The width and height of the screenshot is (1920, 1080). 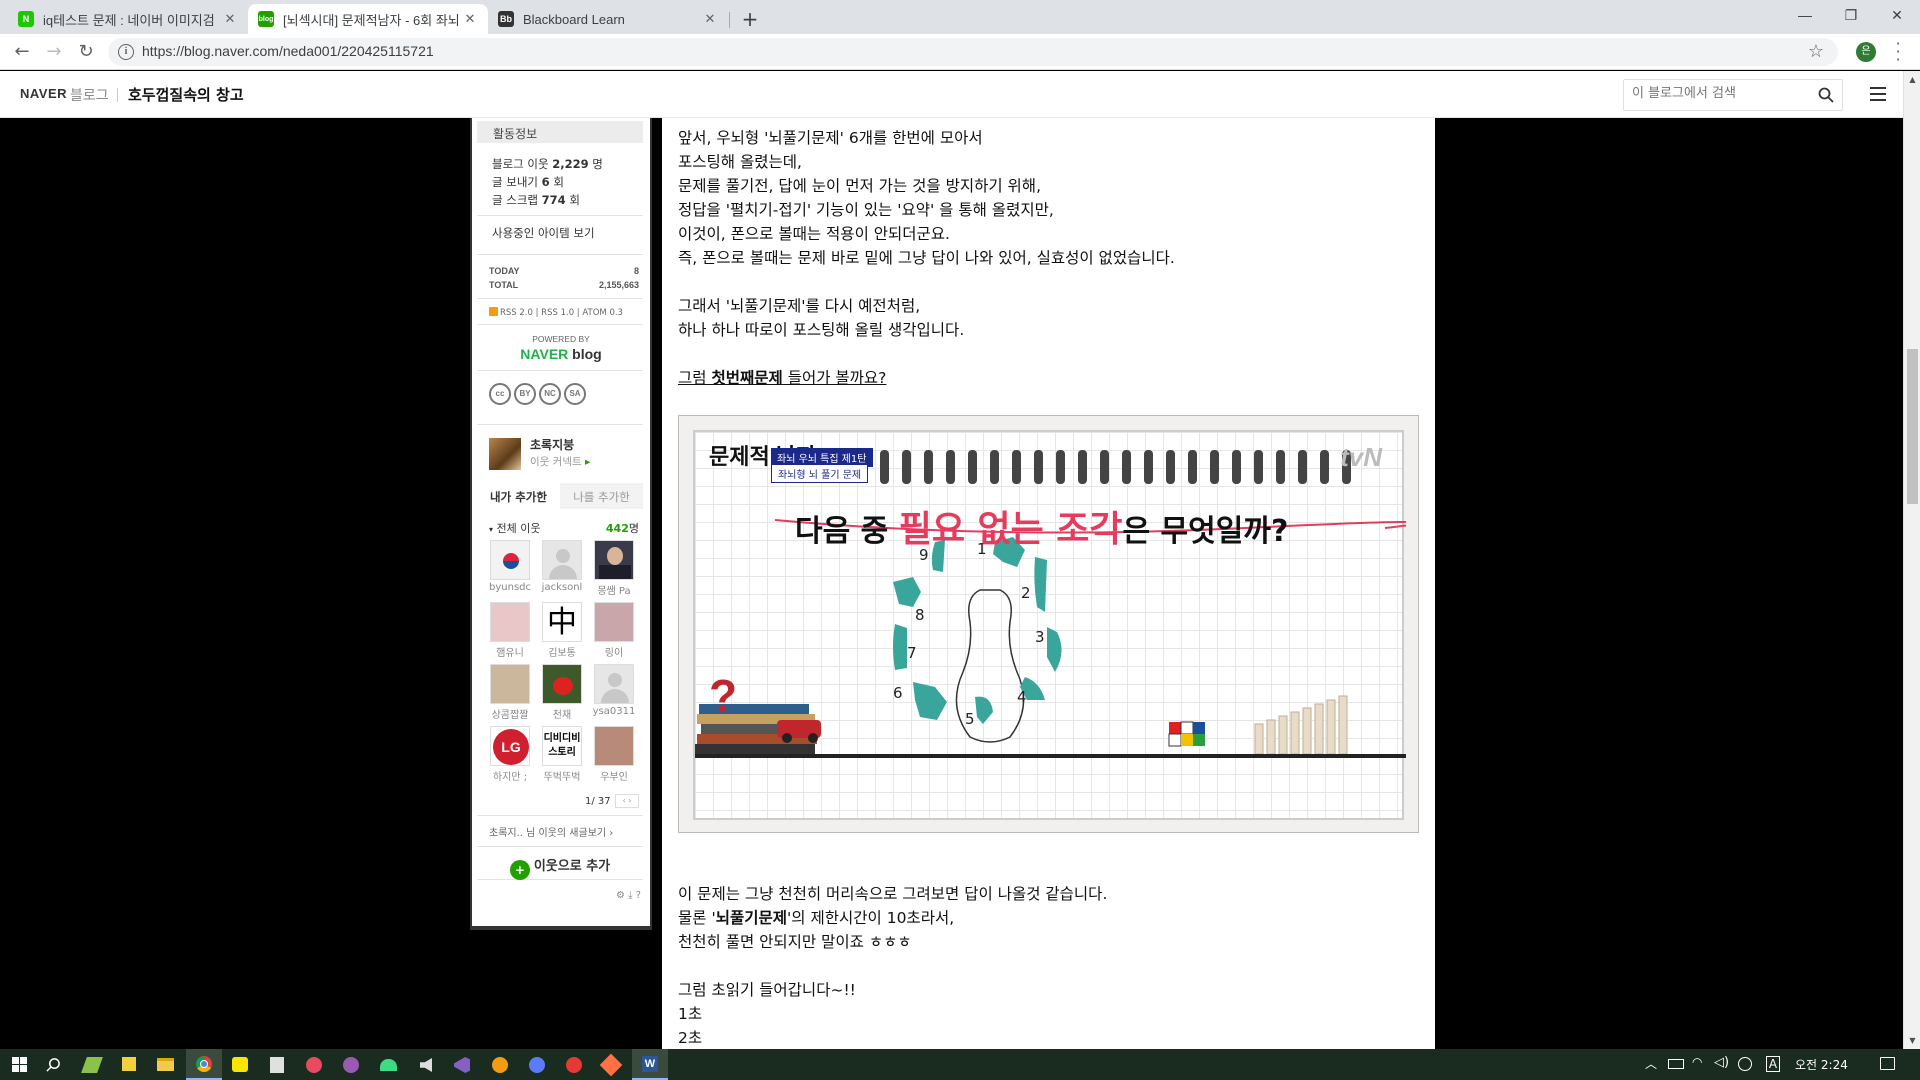 What do you see at coordinates (562, 754) in the screenshot?
I see `neighbor-item: 디비디비 스토리 뚜벅뚜벅` at bounding box center [562, 754].